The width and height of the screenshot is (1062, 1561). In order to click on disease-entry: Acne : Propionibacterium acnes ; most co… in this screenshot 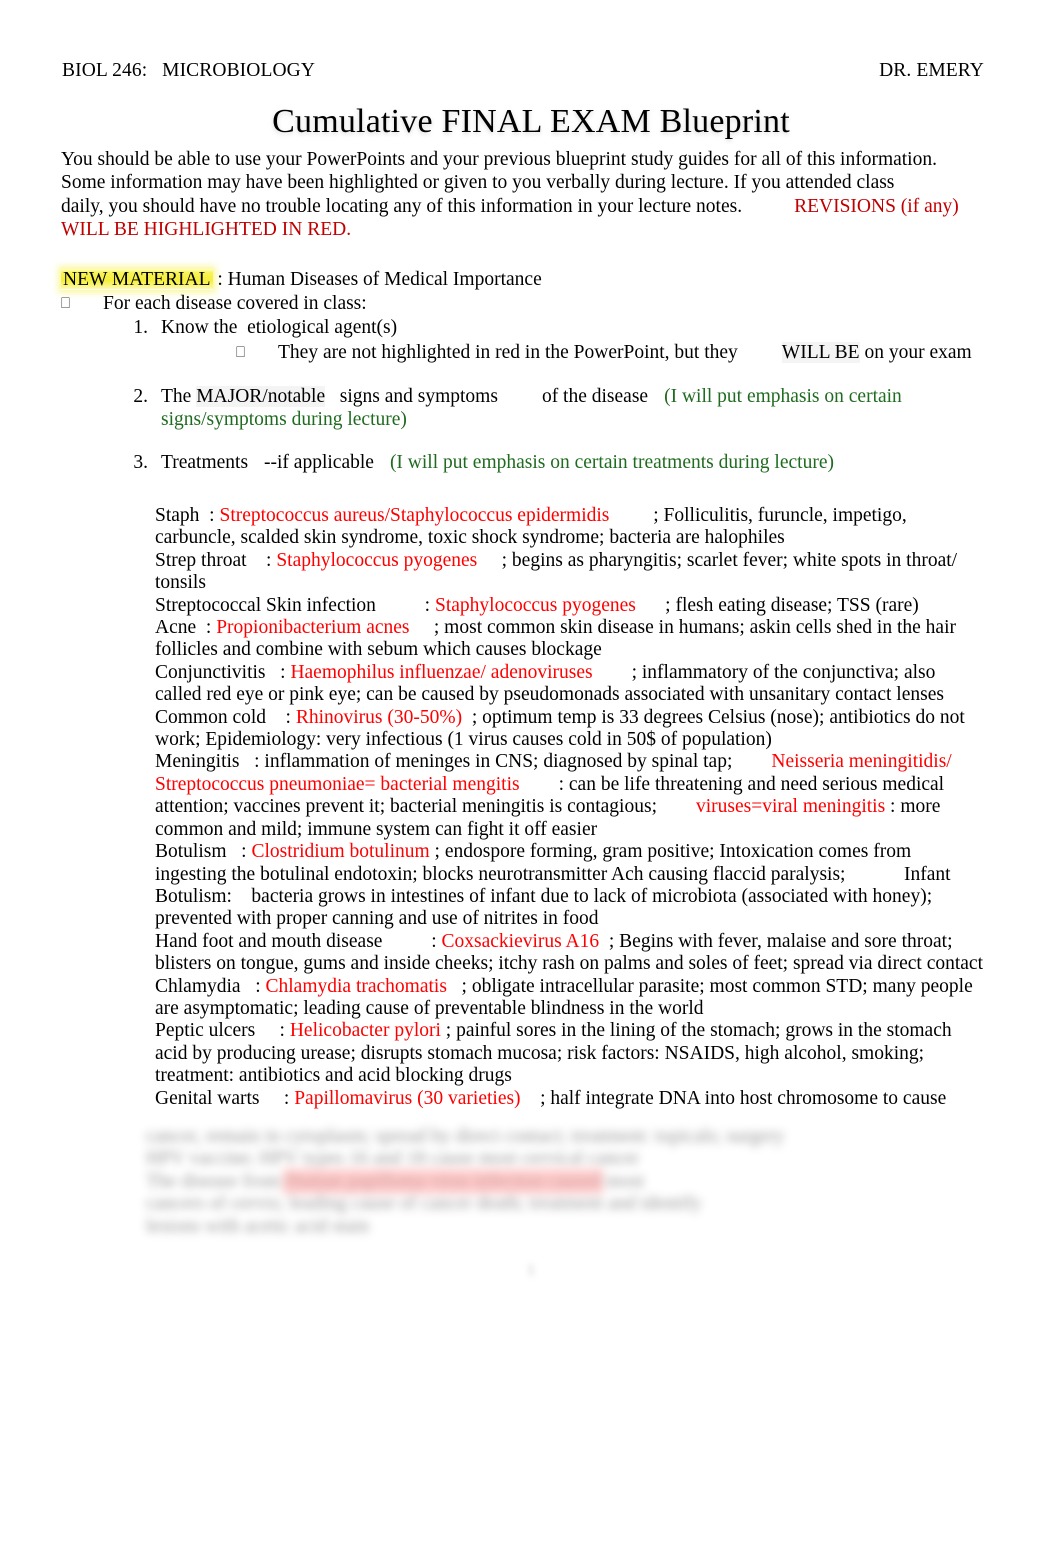, I will do `click(569, 639)`.